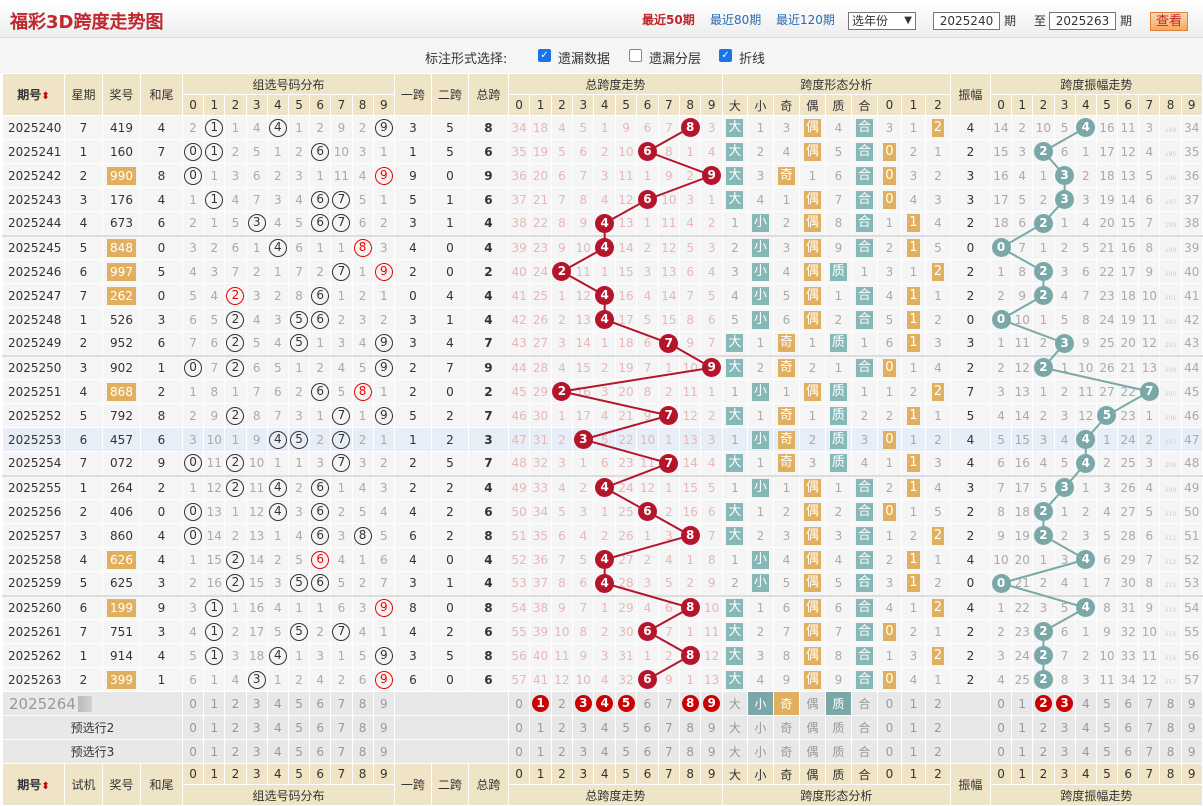 The height and width of the screenshot is (806, 1203). Describe the element at coordinates (882, 21) in the screenshot. I see `year-select: 选年份 ▼` at that location.